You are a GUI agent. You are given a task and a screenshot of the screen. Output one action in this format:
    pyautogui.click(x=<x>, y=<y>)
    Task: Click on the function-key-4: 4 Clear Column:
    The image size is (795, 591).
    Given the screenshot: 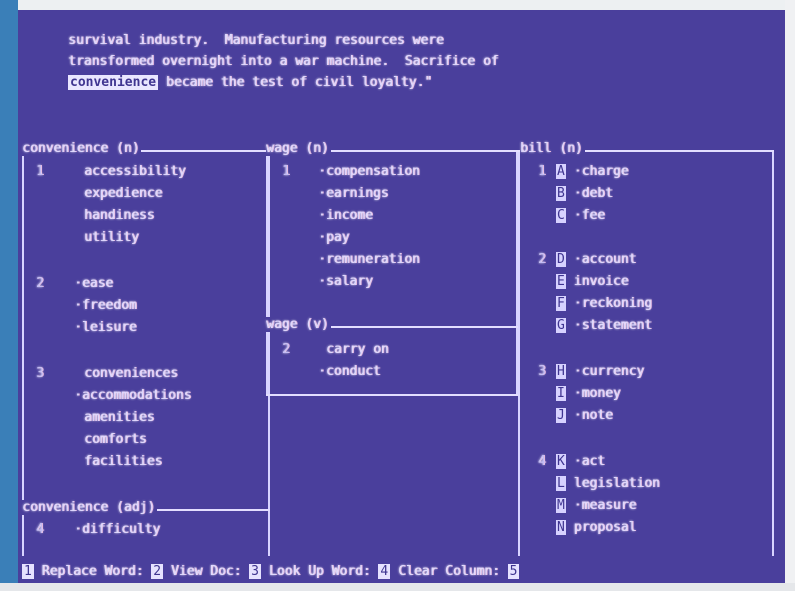 What is the action you would take?
    pyautogui.click(x=439, y=571)
    